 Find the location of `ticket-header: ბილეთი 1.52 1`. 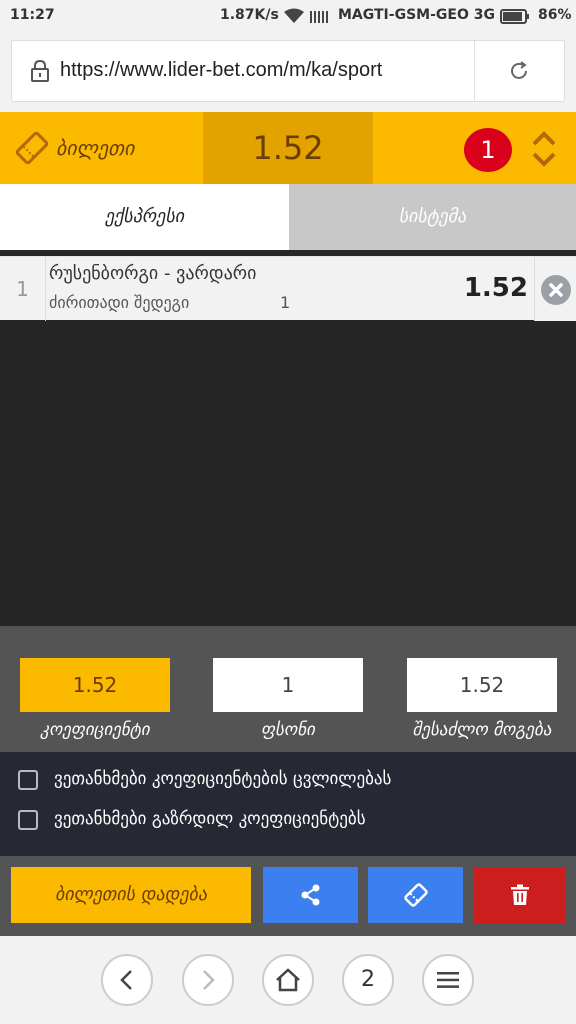

ticket-header: ბილეთი 1.52 1 is located at coordinates (288, 148).